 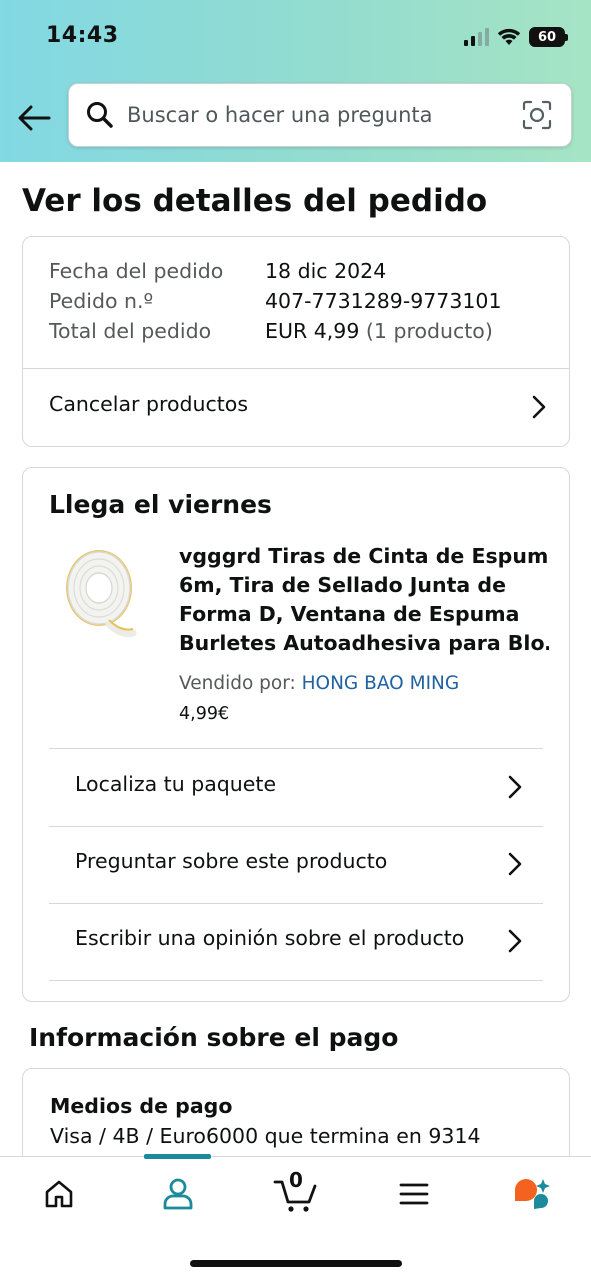 What do you see at coordinates (130, 331) in the screenshot?
I see `order-total-label: Total del pedido` at bounding box center [130, 331].